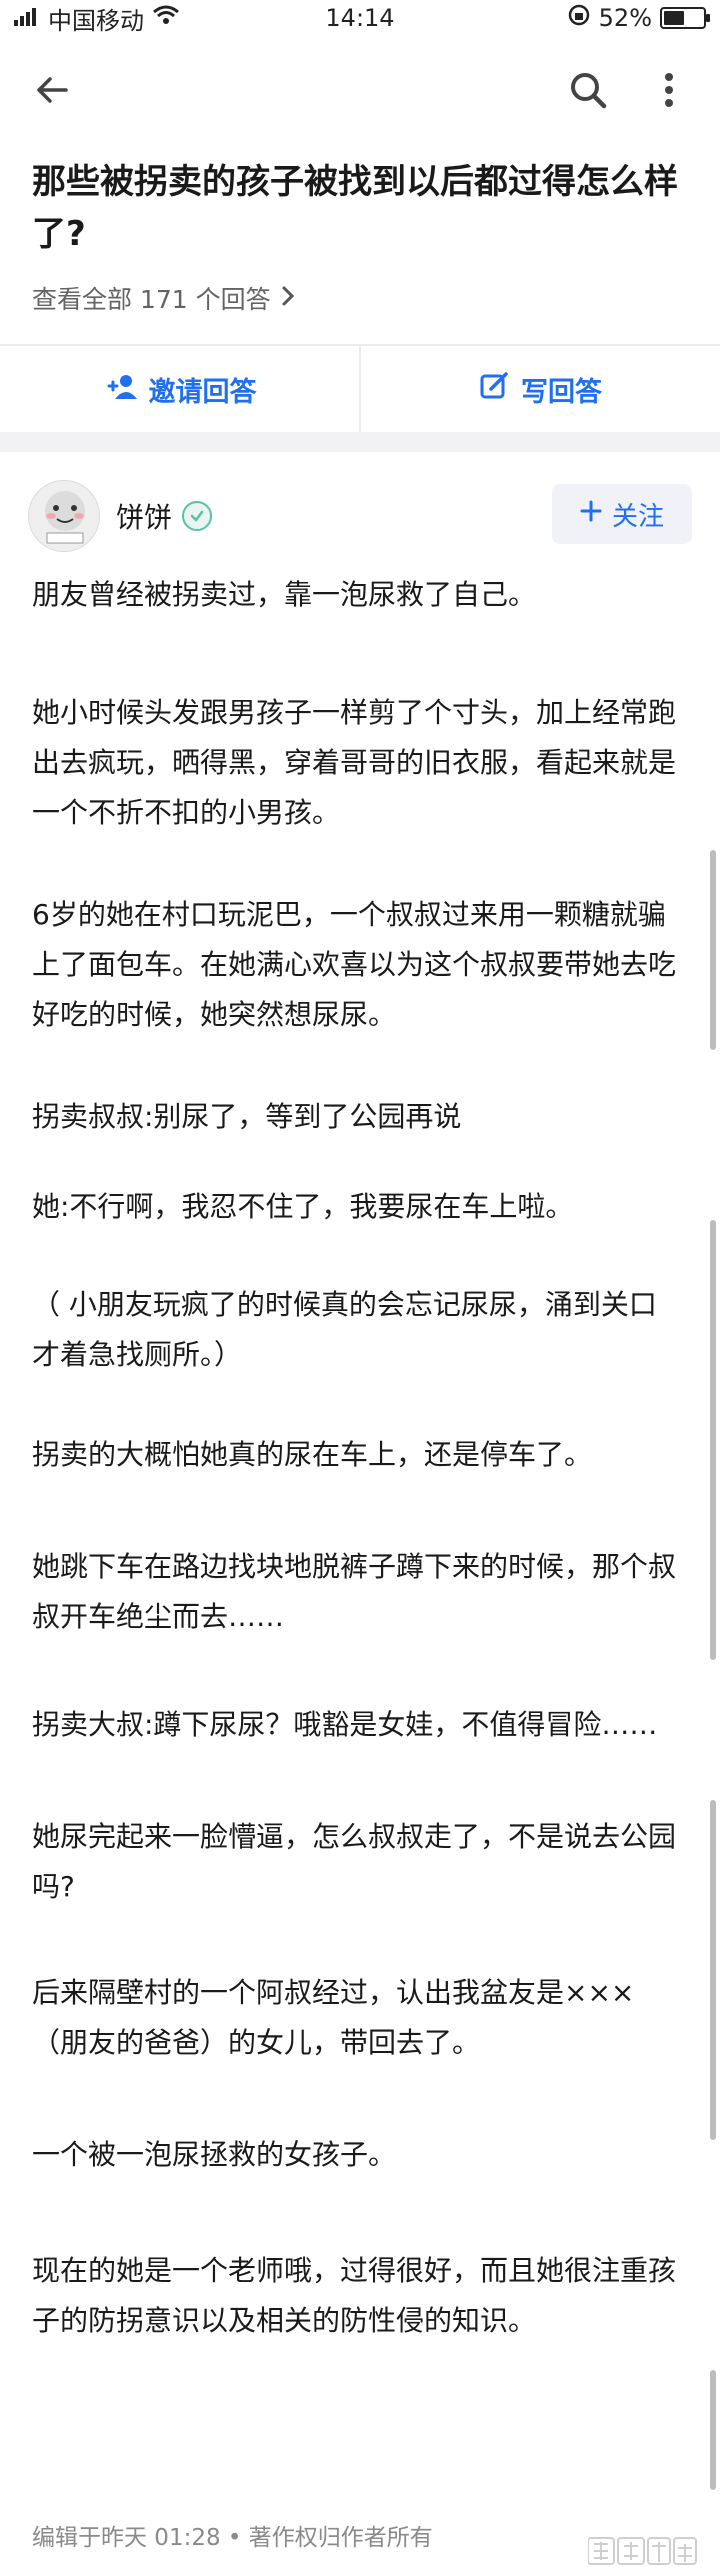 Image resolution: width=720 pixels, height=2570 pixels. I want to click on top-bar, so click(360, 91).